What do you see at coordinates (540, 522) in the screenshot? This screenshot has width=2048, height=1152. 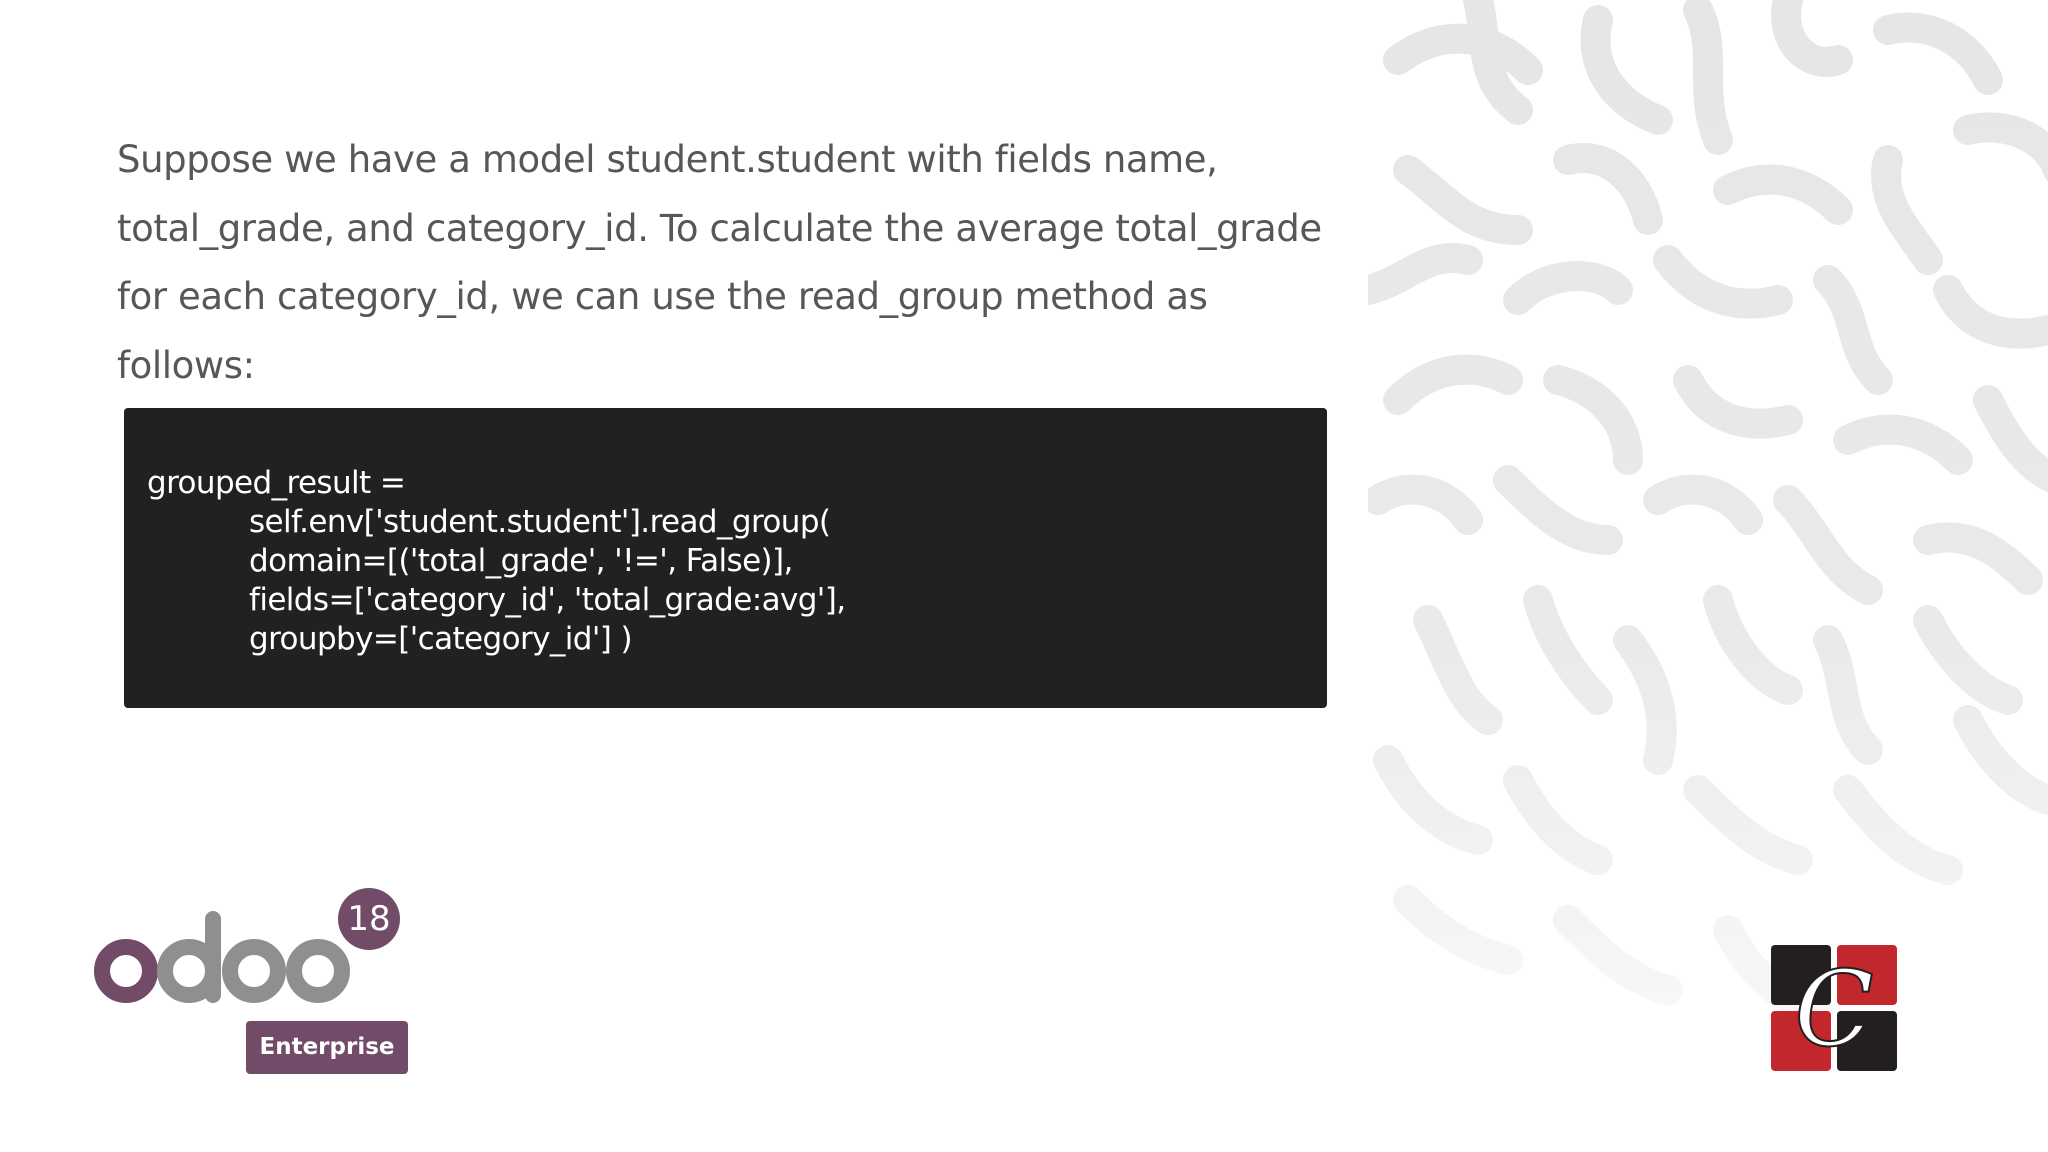 I see `code-line: self.env['student.student'].read_group(` at bounding box center [540, 522].